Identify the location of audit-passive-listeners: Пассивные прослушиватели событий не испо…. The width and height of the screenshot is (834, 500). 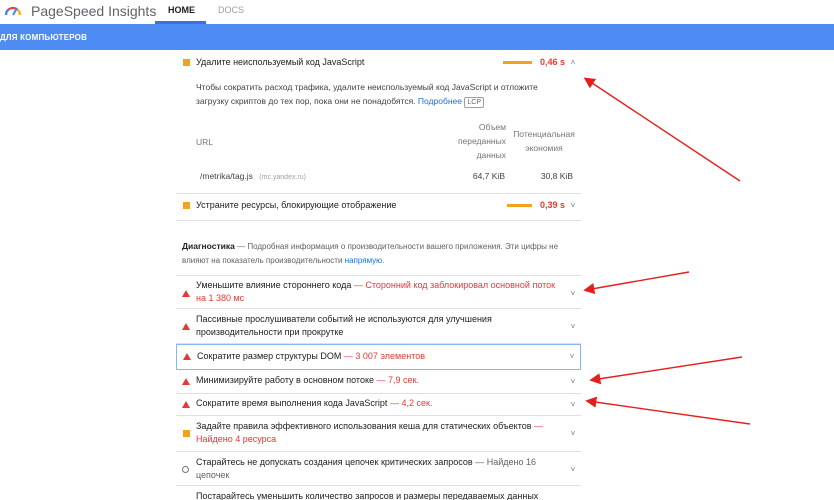
(378, 326).